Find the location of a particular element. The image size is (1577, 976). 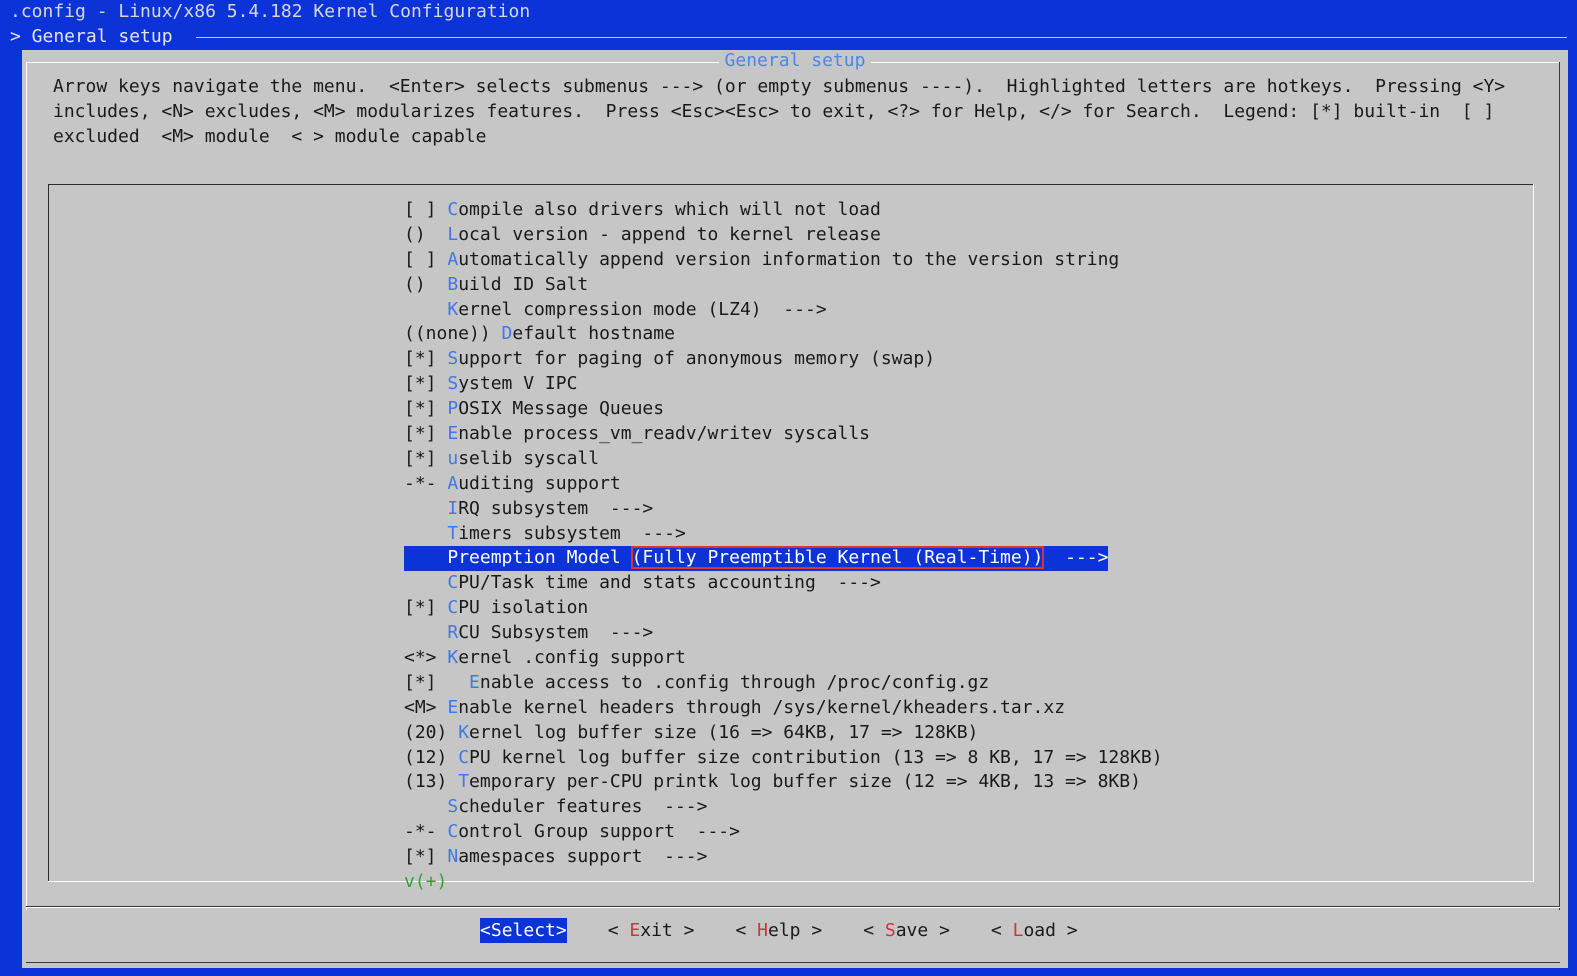

menu-item-hotkey: T is located at coordinates (453, 533).